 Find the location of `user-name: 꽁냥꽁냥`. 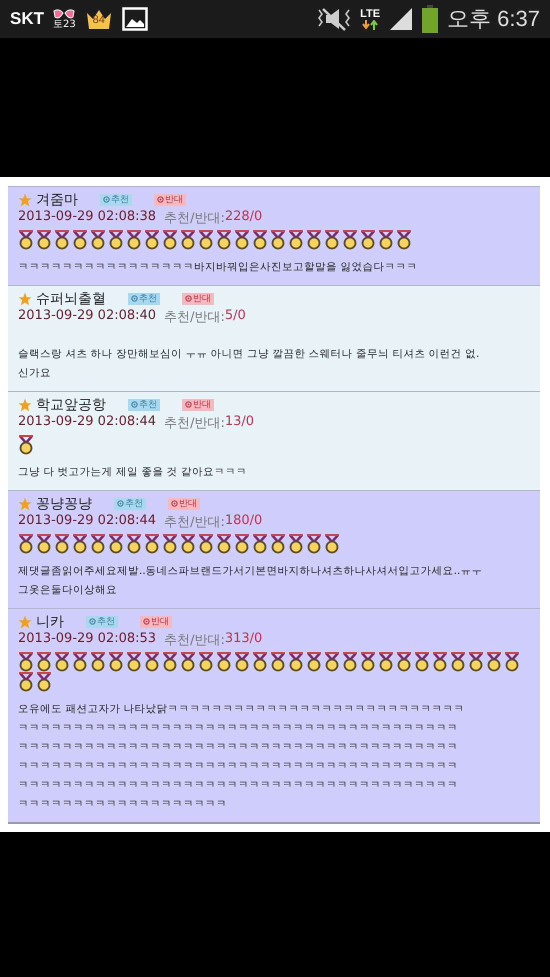

user-name: 꽁냥꽁냥 is located at coordinates (64, 504).